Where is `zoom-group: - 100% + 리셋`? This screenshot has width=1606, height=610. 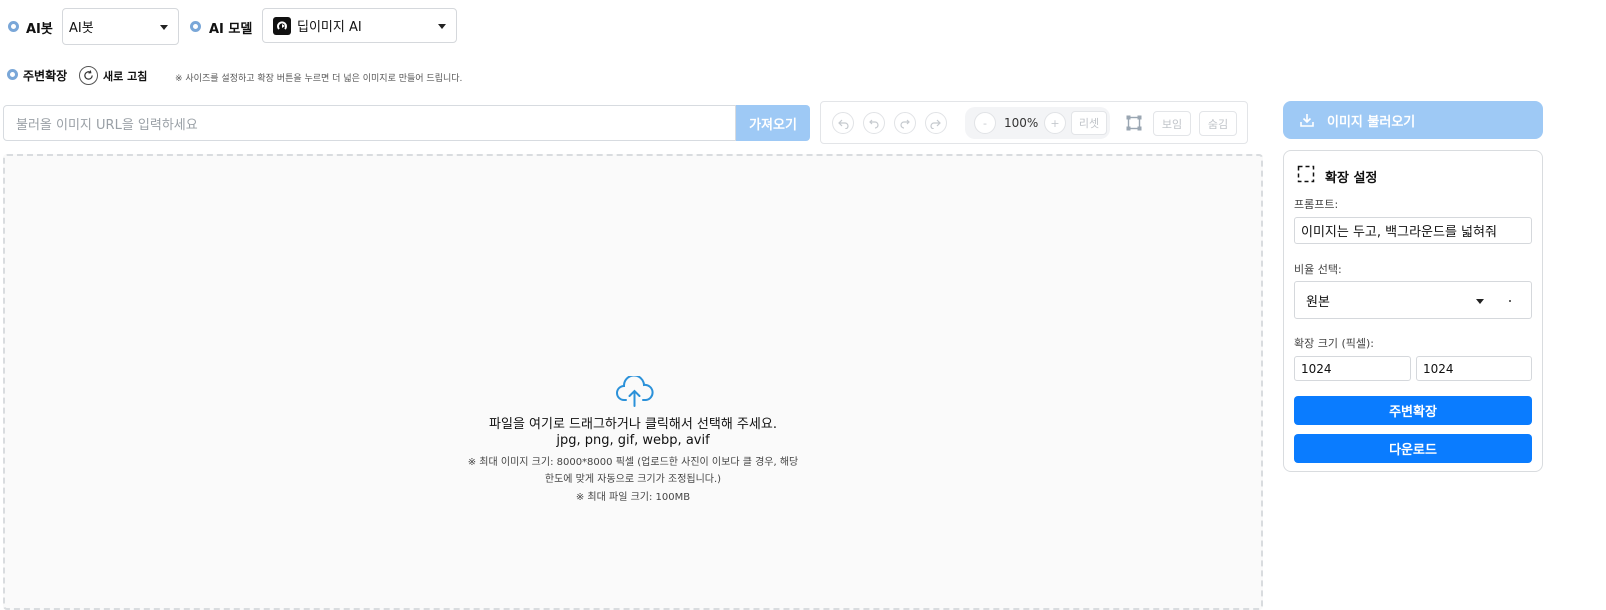 zoom-group: - 100% + 리셋 is located at coordinates (1037, 123).